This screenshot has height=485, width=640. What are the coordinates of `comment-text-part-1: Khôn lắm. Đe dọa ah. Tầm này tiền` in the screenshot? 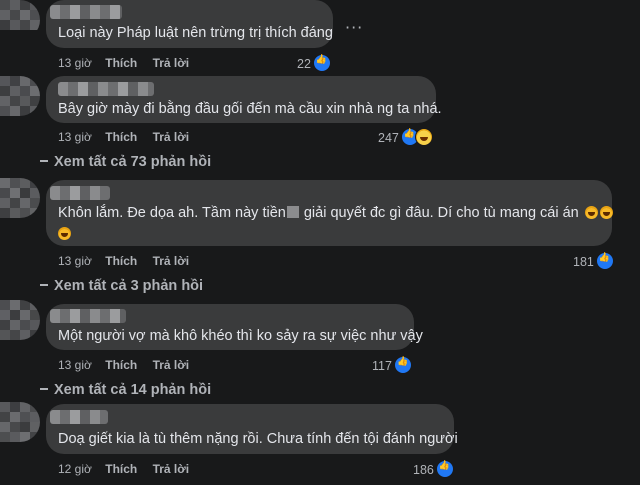 It's located at (172, 213).